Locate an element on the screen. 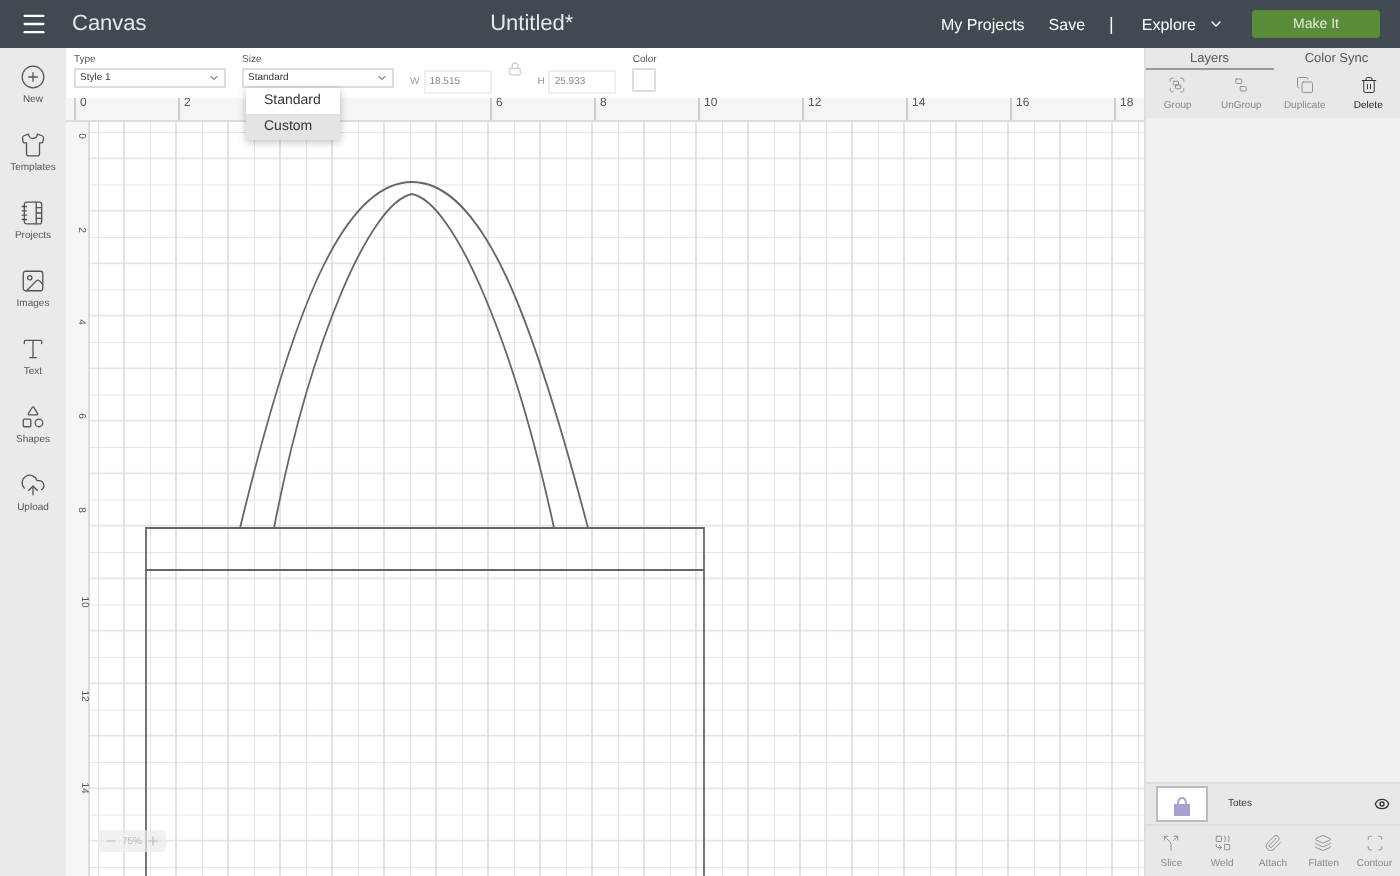 The image size is (1400, 876). tote-bag-icon is located at coordinates (1182, 804).